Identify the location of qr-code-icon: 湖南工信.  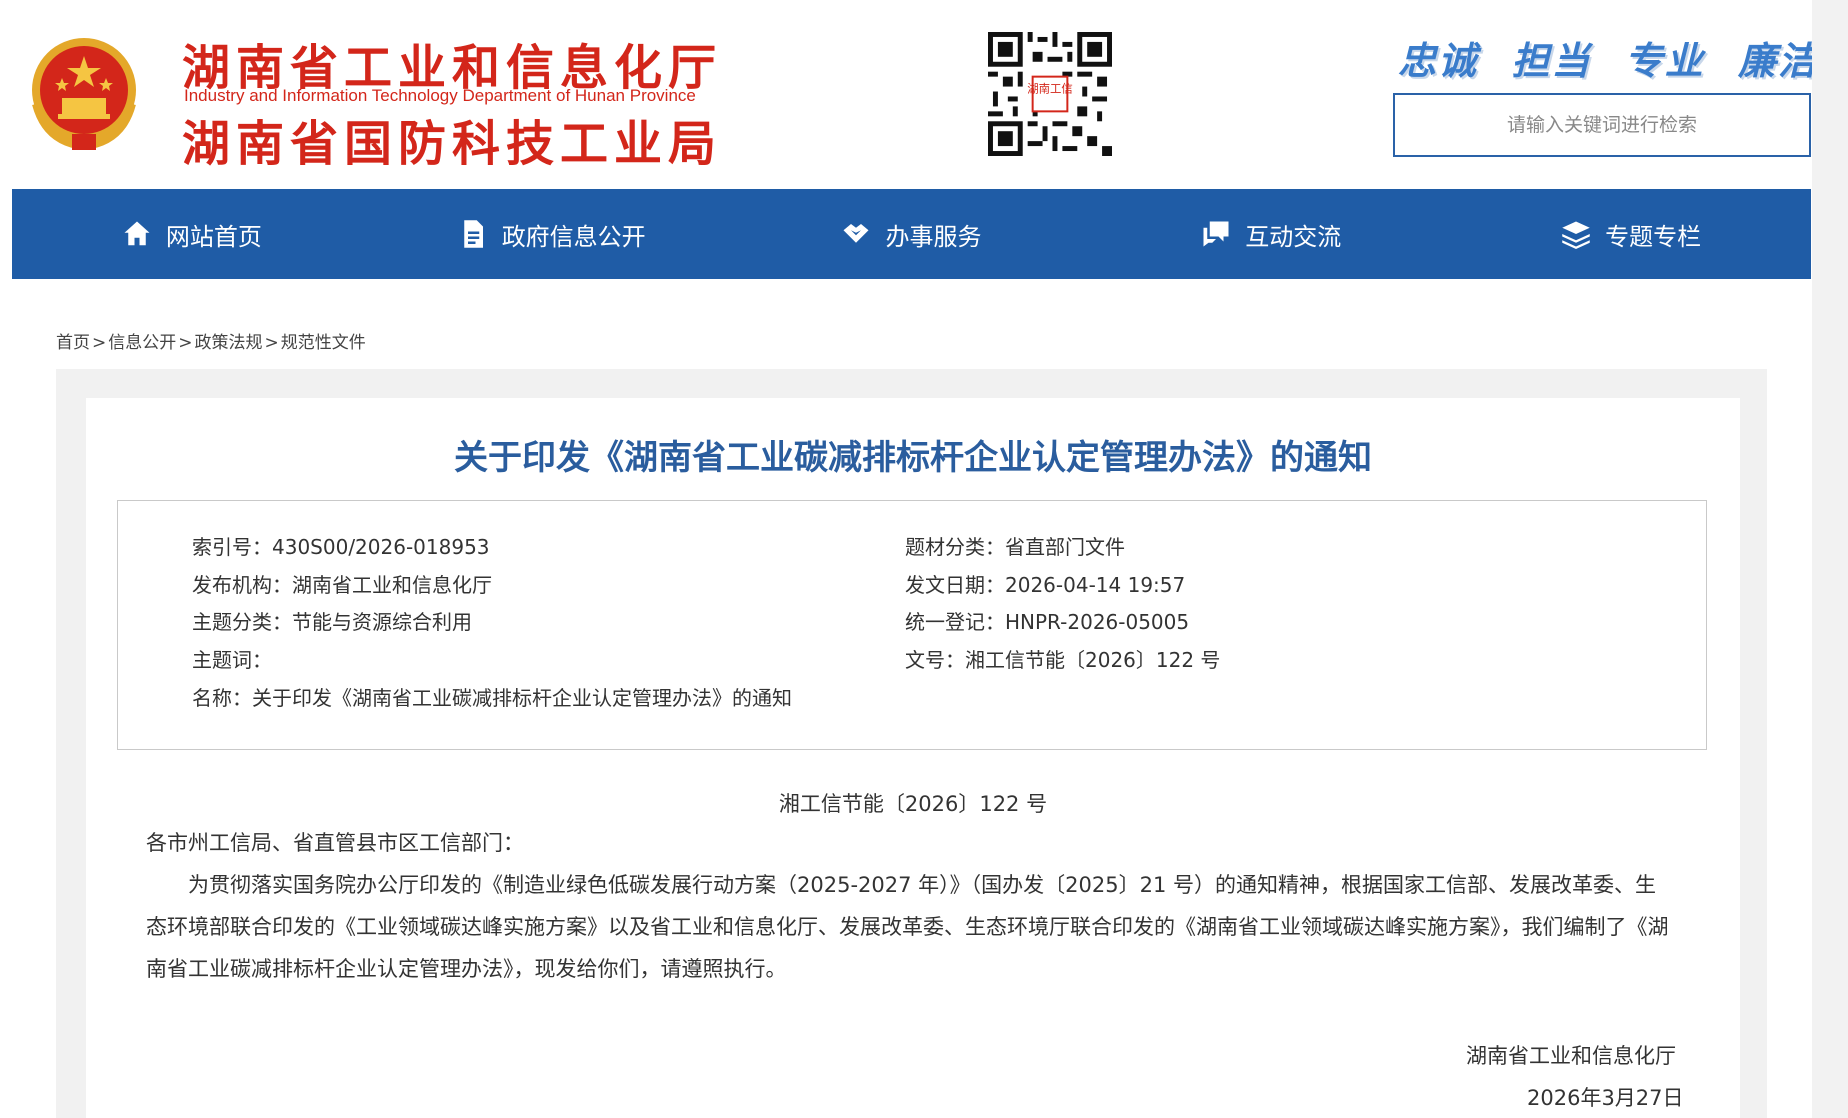
(1050, 94).